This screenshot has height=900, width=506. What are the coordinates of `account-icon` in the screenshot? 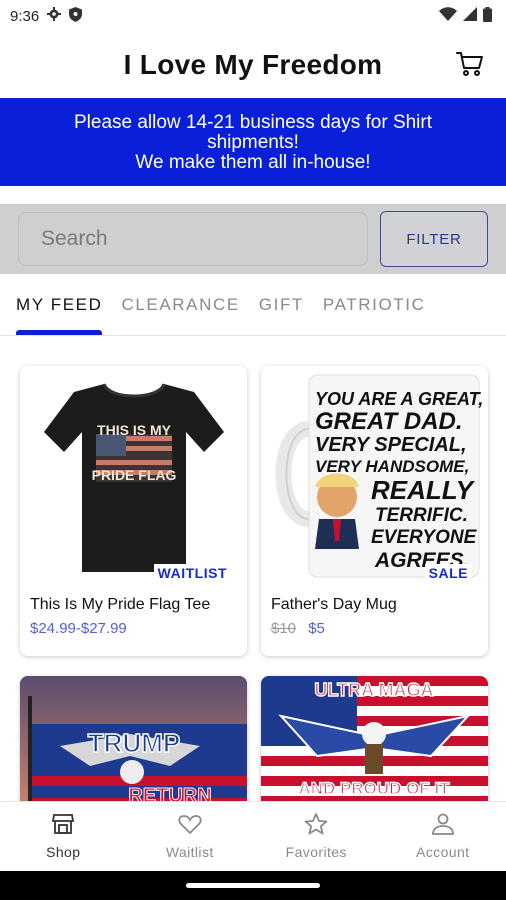 It's located at (443, 825).